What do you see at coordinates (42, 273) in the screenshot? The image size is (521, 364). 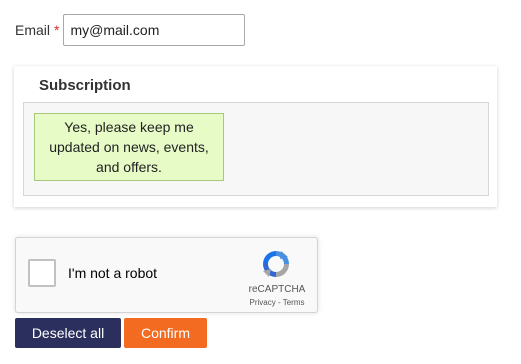 I see `recaptcha-checkbox` at bounding box center [42, 273].